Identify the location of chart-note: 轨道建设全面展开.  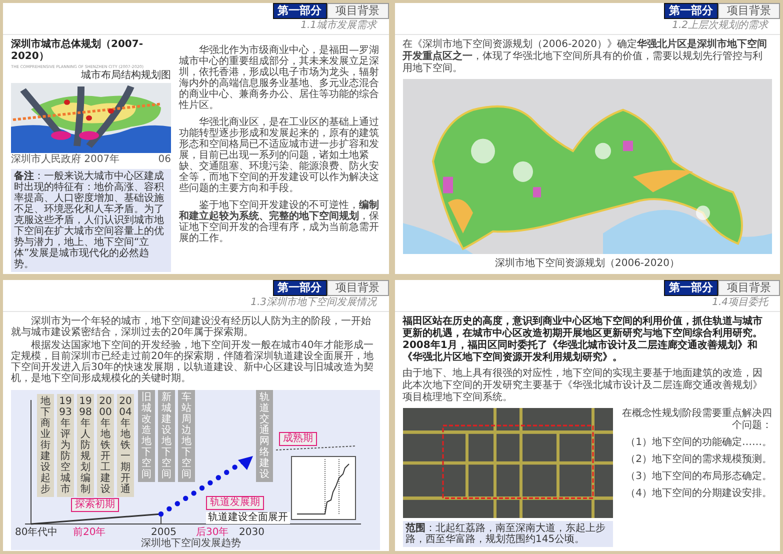
(248, 518).